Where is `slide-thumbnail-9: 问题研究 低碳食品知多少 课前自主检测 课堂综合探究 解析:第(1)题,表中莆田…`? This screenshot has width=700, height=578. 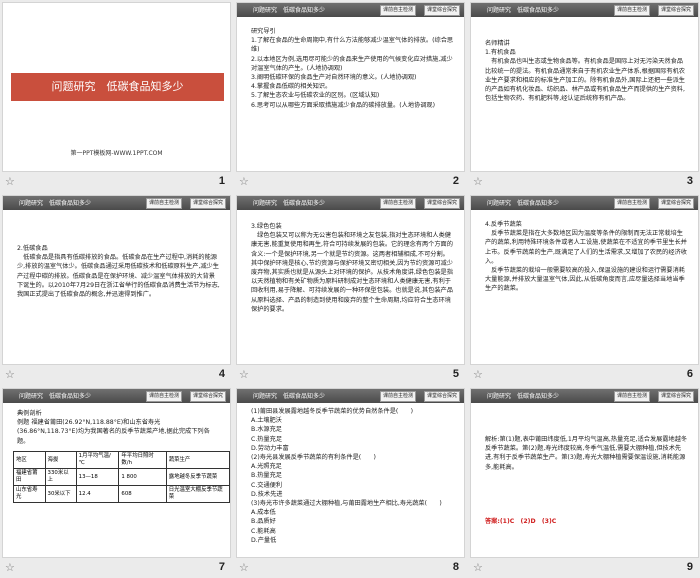 slide-thumbnail-9: 问题研究 低碳食品知多少 课前自主检测 课堂综合探究 解析:第(1)题,表中莆田… is located at coordinates (584, 473).